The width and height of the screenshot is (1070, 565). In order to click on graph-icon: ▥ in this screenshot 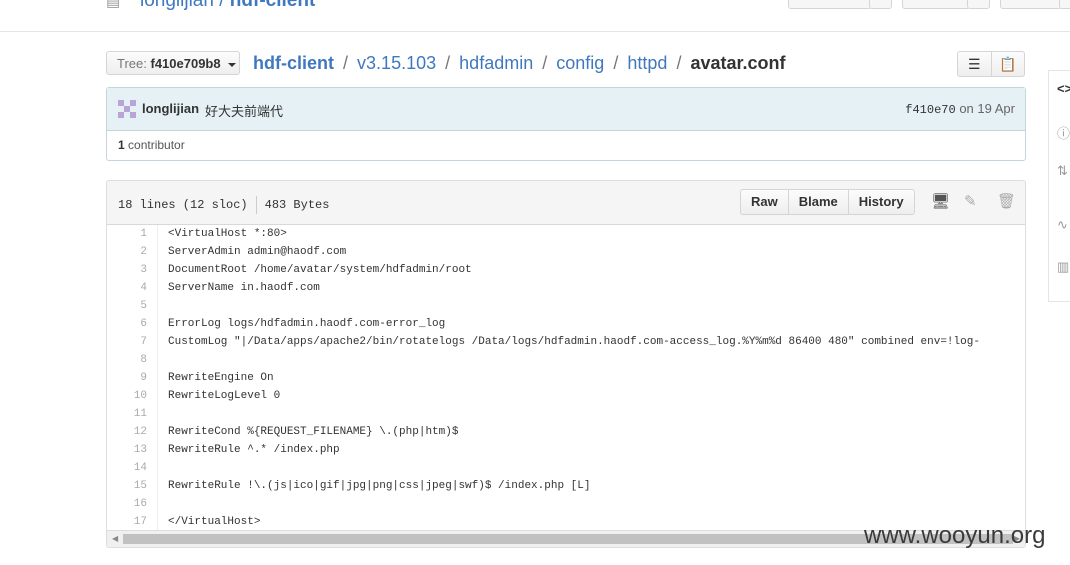, I will do `click(1063, 267)`.